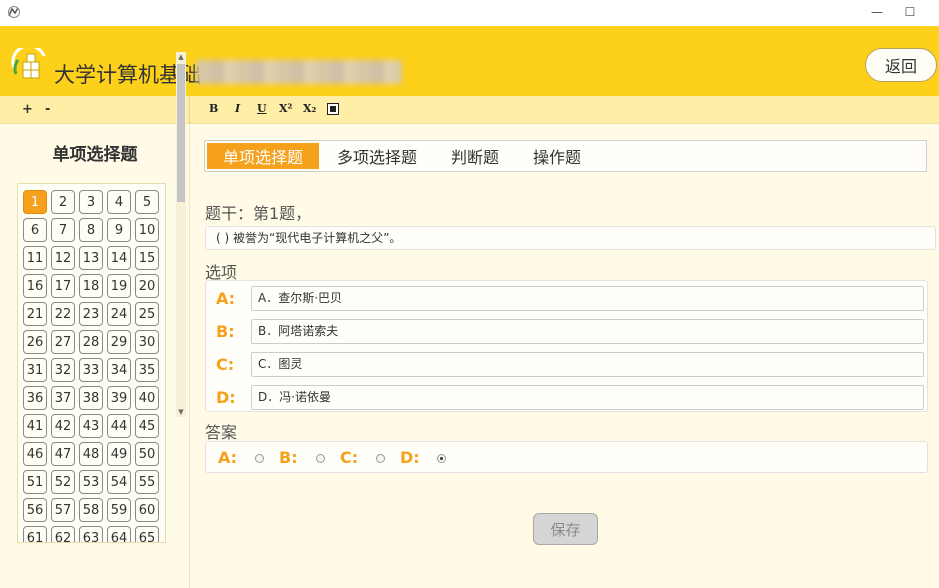  What do you see at coordinates (119, 286) in the screenshot?
I see `question-number-button: 19` at bounding box center [119, 286].